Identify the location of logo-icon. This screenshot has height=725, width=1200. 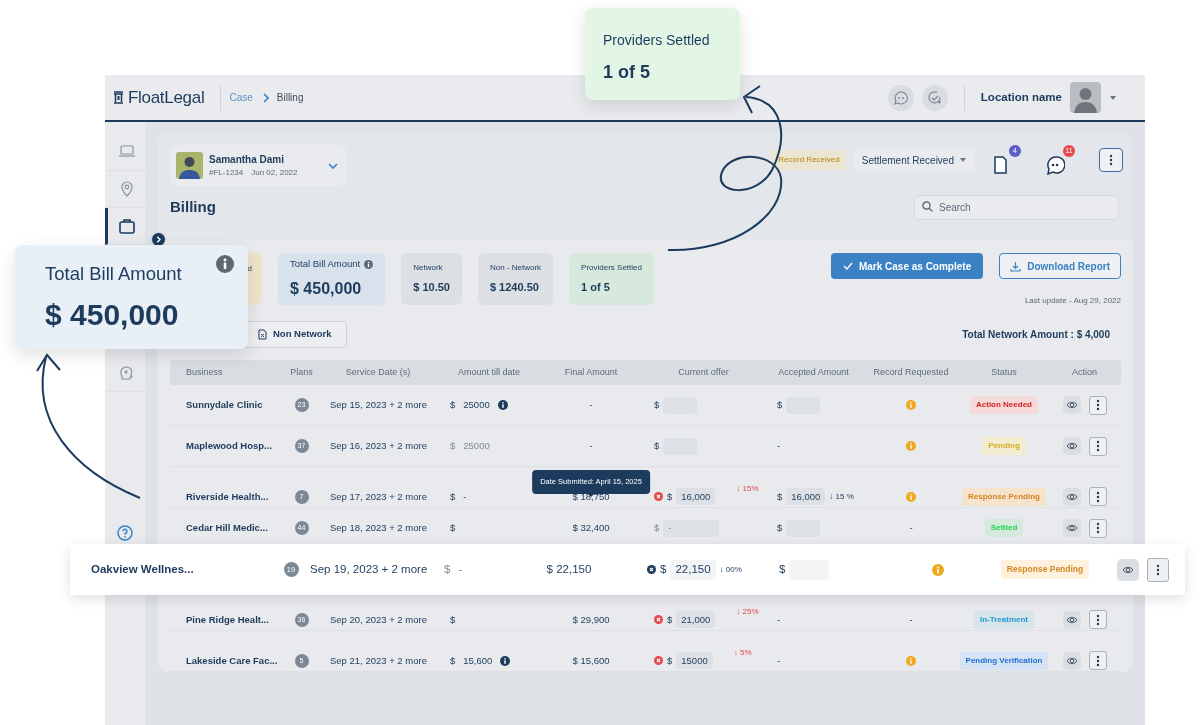
(118, 97).